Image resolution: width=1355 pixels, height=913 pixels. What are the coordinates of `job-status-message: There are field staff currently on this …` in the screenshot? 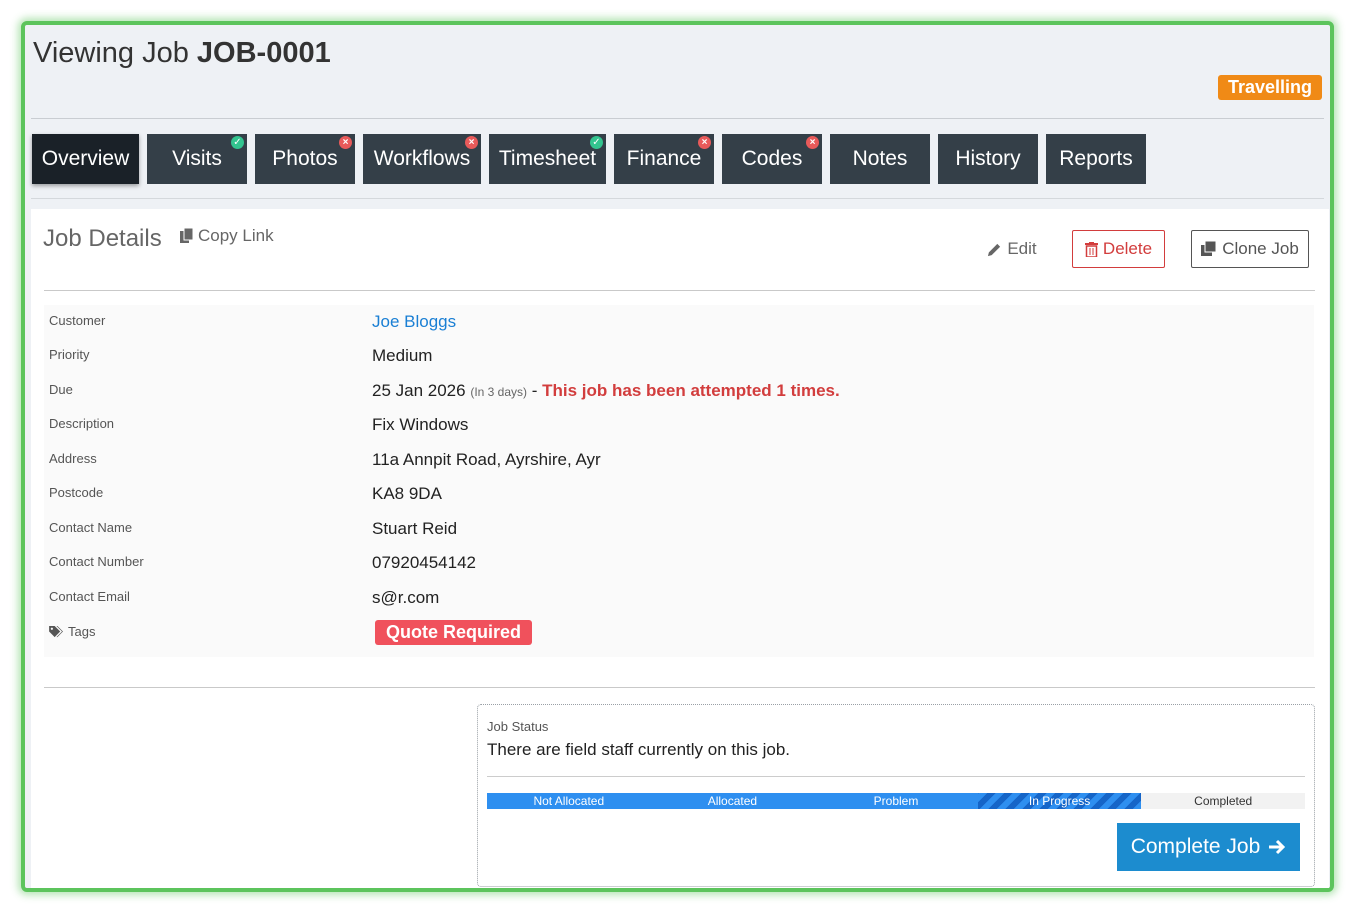 It's located at (639, 749).